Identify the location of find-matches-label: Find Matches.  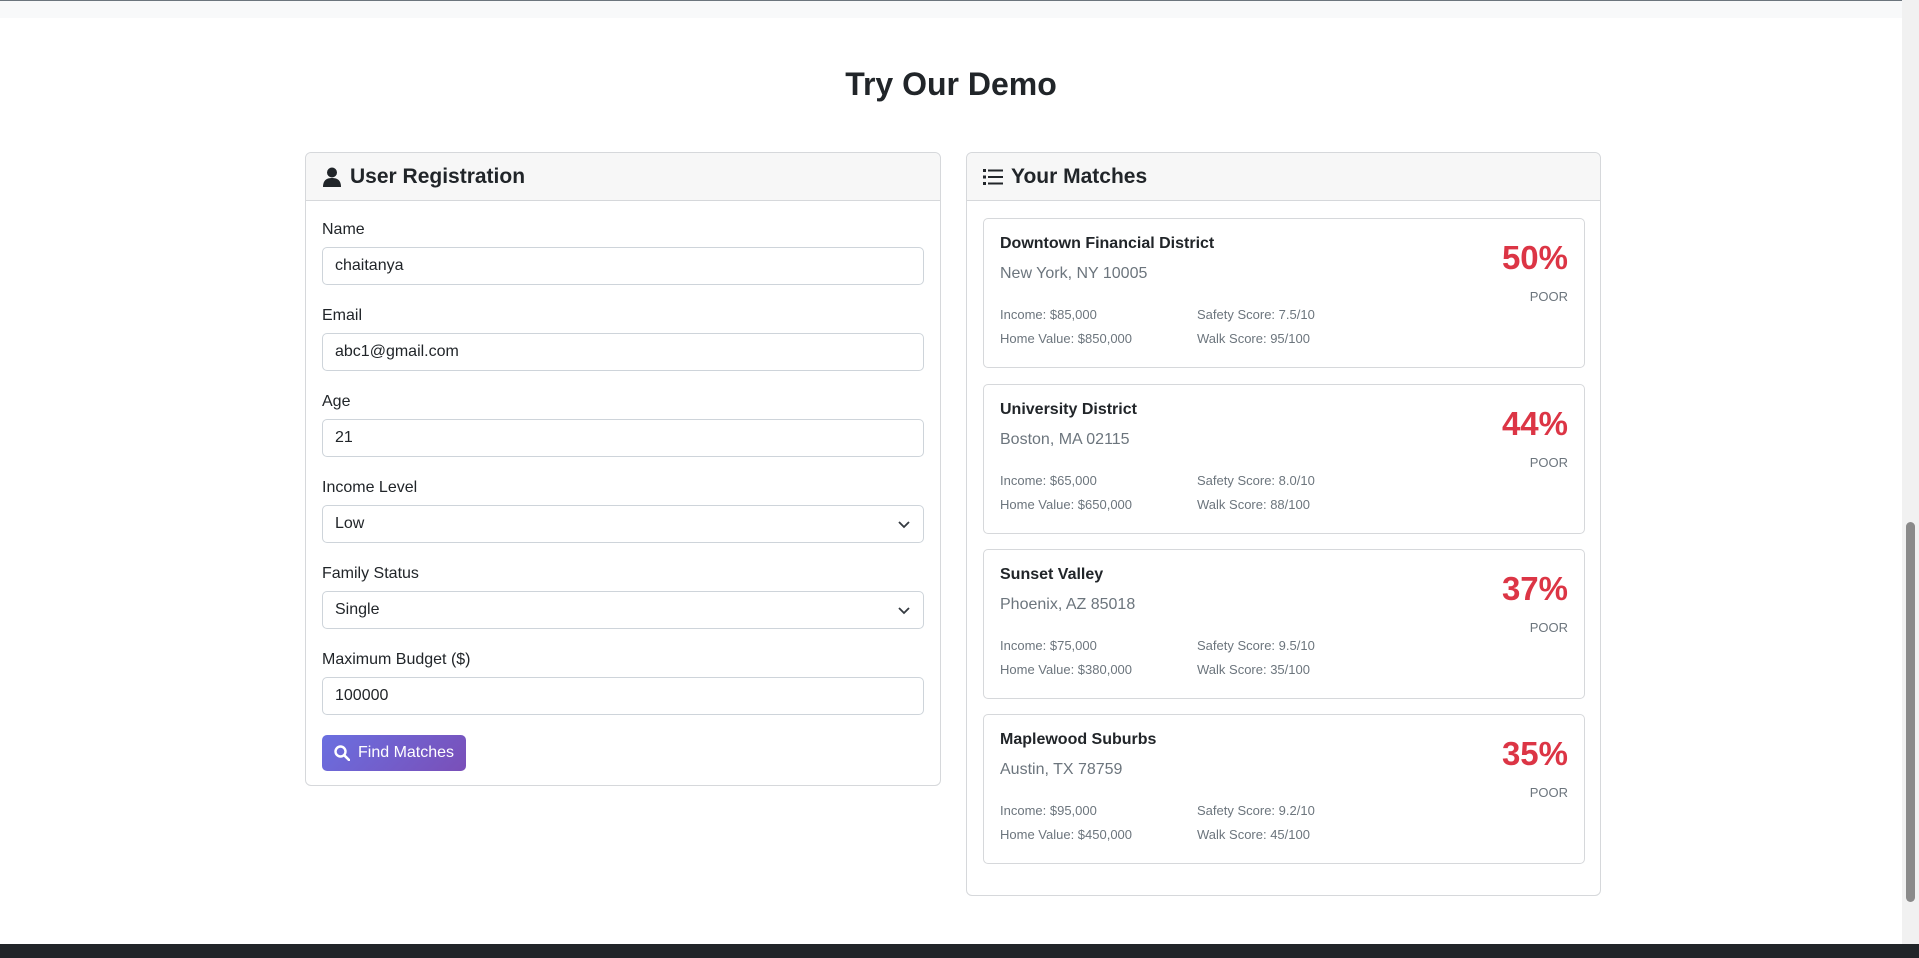
(406, 752).